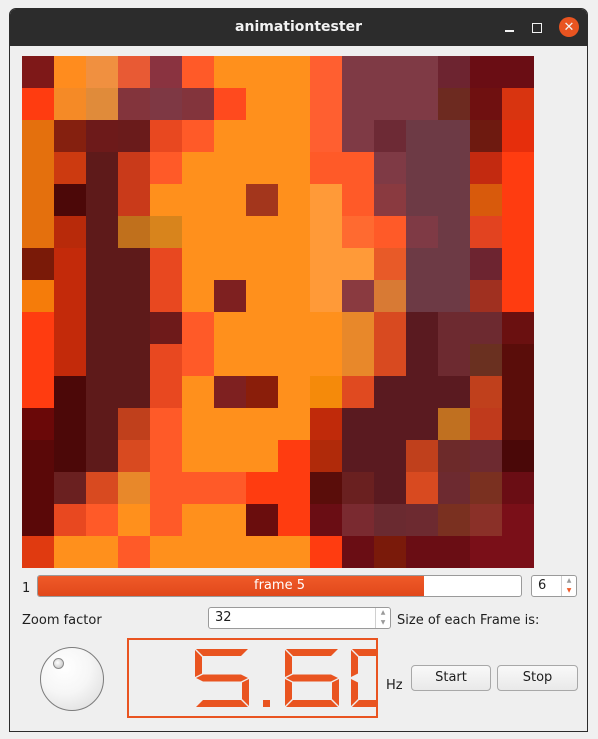 The image size is (598, 739). What do you see at coordinates (542, 585) in the screenshot?
I see `frame-count-value: 6` at bounding box center [542, 585].